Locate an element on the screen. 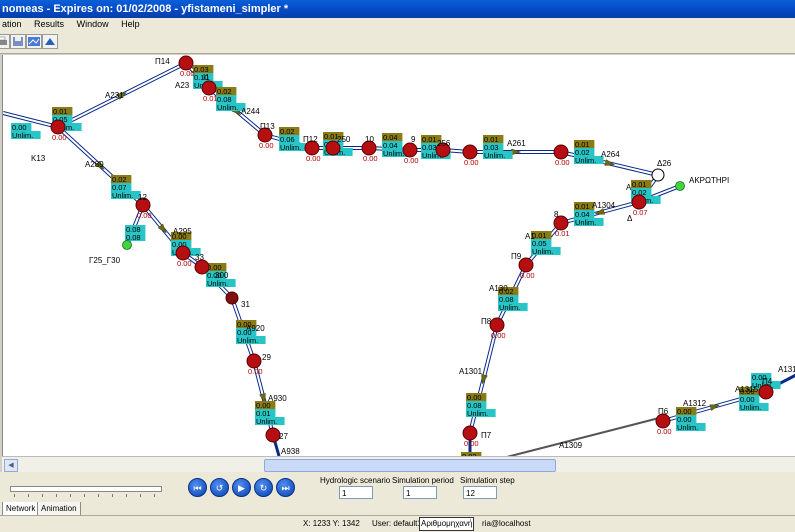 The image size is (795, 532). node-n31 is located at coordinates (232, 298).